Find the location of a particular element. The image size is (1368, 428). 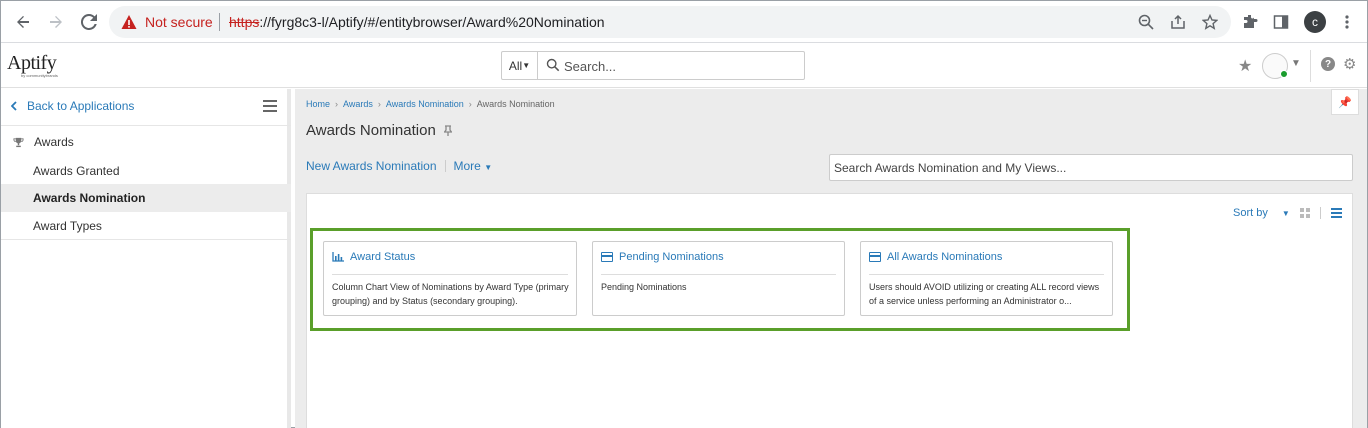

url-scheme: https is located at coordinates (244, 22).